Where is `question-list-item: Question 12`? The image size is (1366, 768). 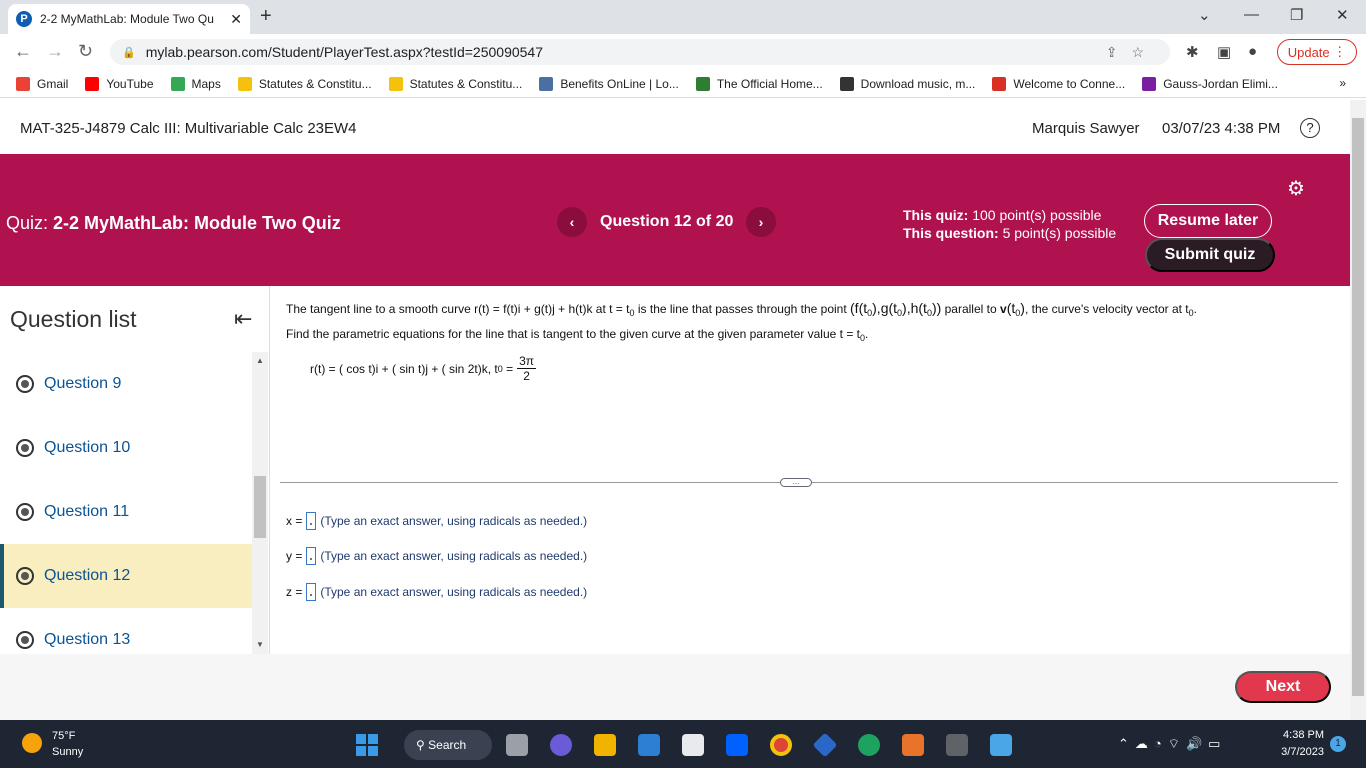
question-list-item: Question 12 is located at coordinates (126, 576).